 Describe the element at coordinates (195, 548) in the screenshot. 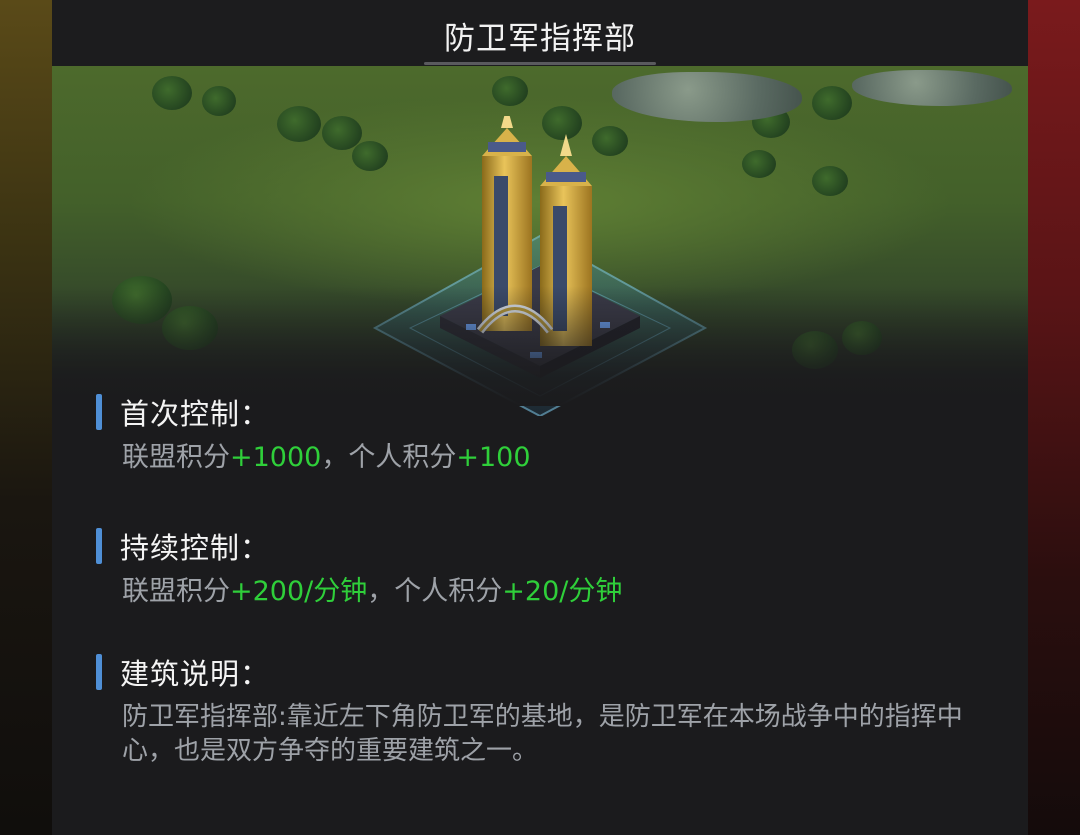

I see `continuous-control-title: 持续控制：` at that location.